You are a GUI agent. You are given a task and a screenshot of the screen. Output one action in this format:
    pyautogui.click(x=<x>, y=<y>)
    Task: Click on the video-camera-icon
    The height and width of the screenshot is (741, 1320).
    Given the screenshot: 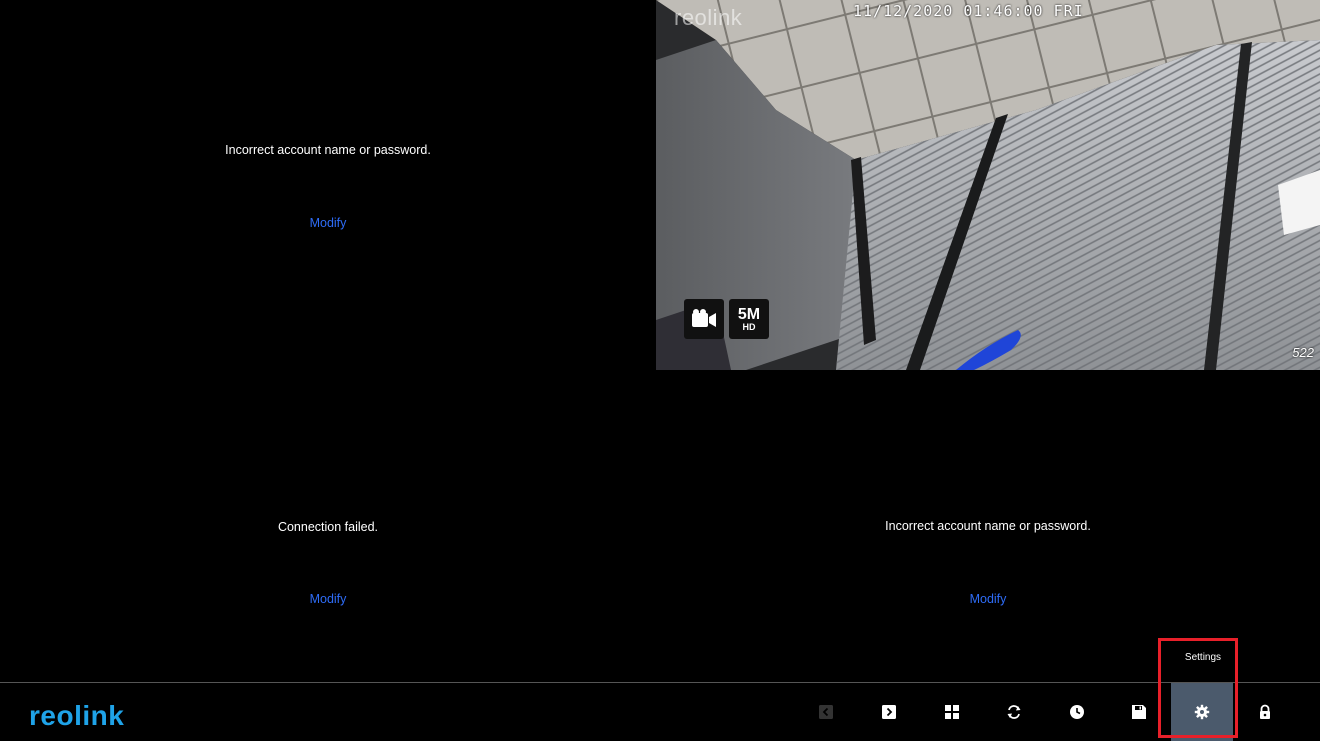 What is the action you would take?
    pyautogui.click(x=704, y=318)
    